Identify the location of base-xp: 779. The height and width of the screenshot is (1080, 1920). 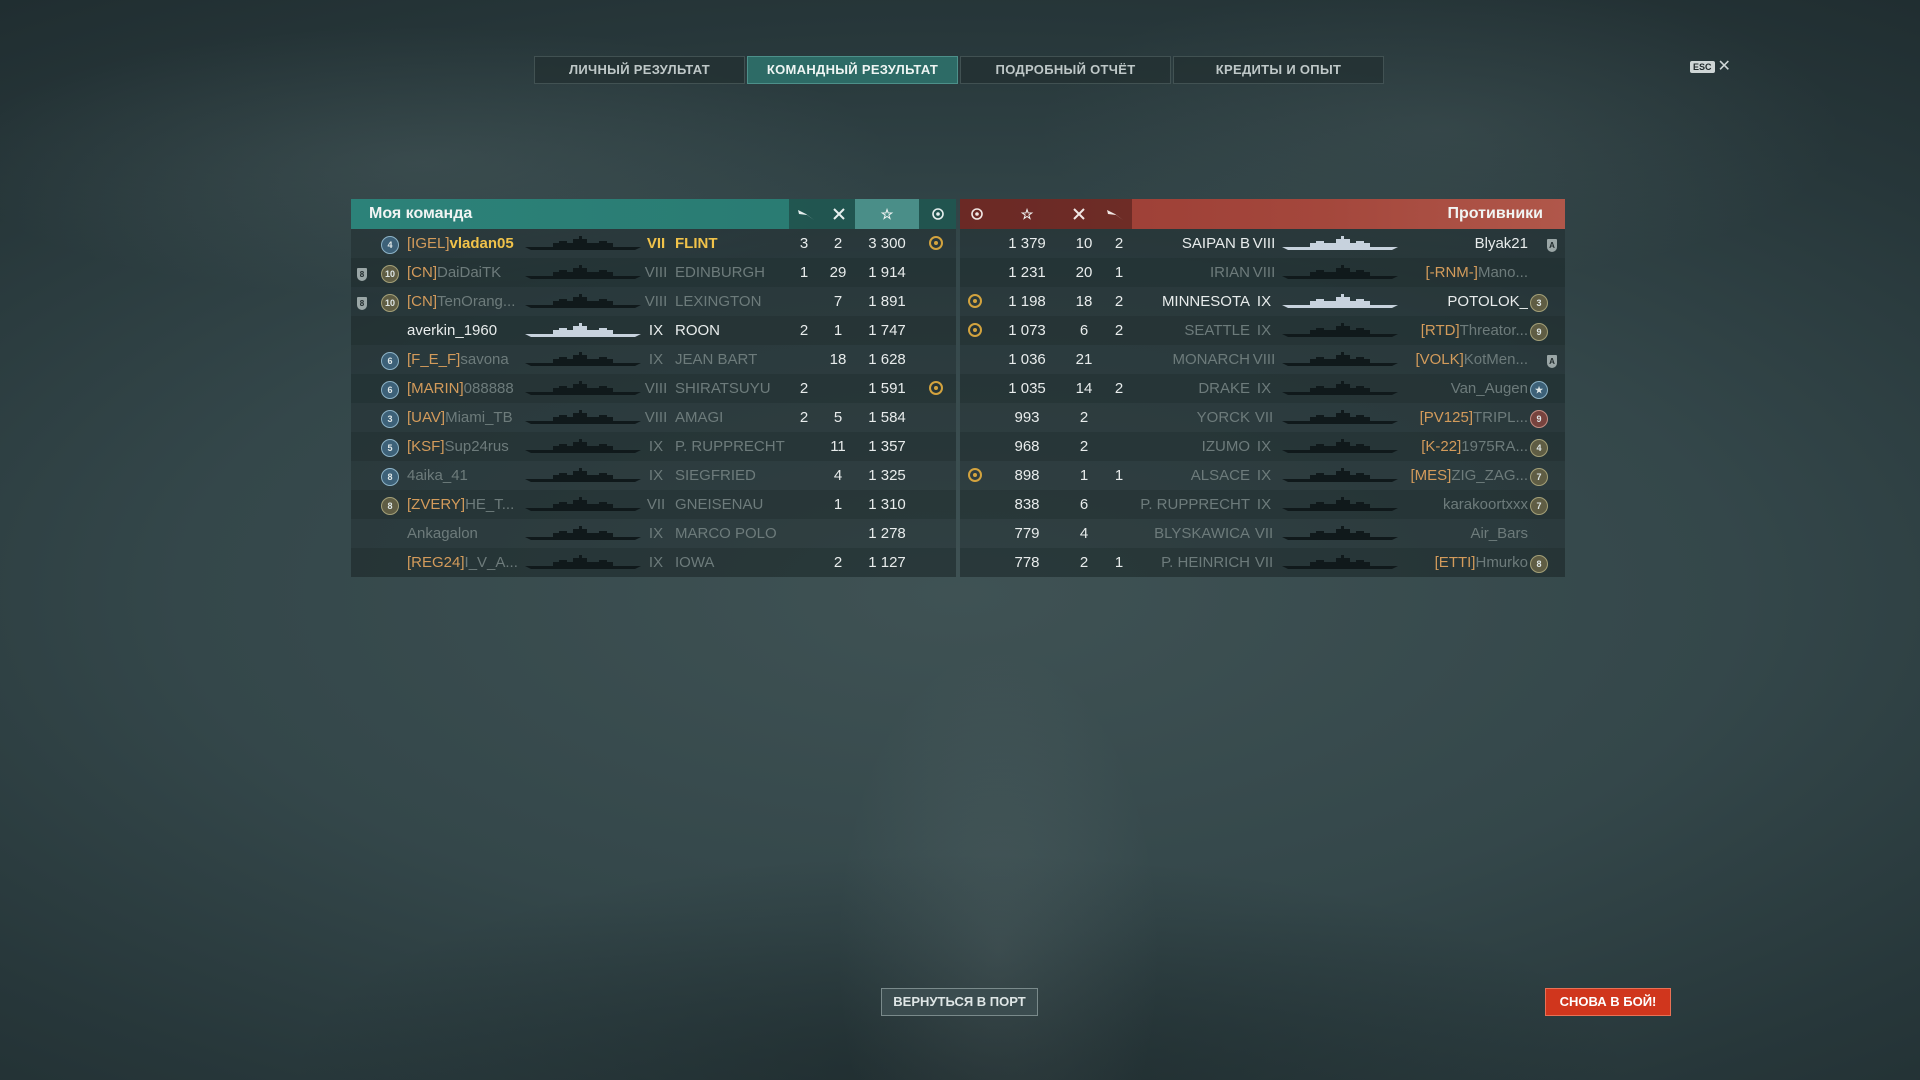
(1027, 533).